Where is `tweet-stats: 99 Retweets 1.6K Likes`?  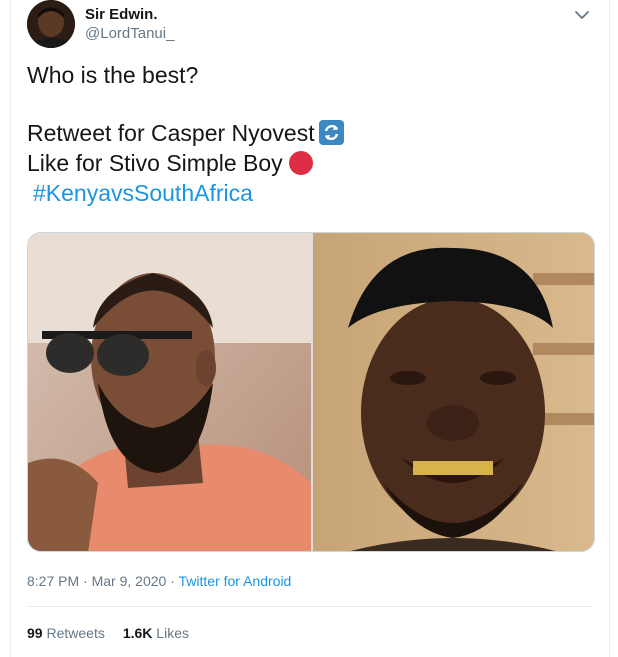 tweet-stats: 99 Retweets 1.6K Likes is located at coordinates (108, 633).